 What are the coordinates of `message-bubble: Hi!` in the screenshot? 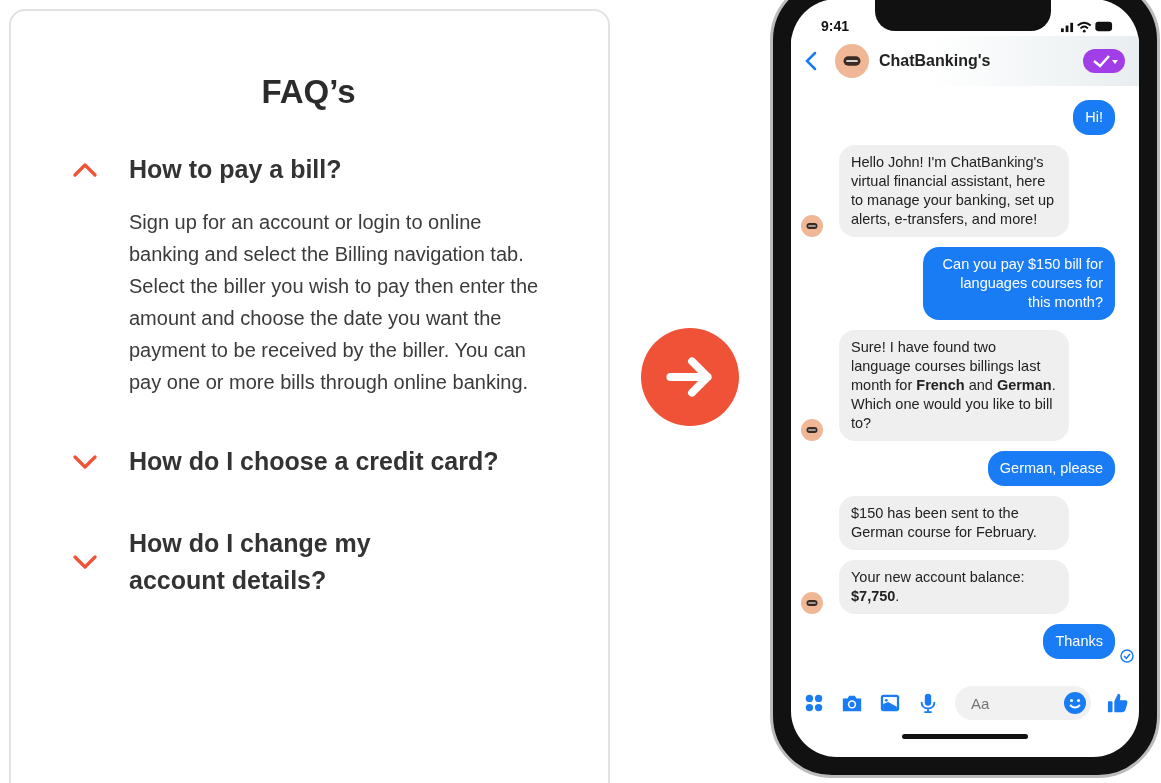 It's located at (1094, 117).